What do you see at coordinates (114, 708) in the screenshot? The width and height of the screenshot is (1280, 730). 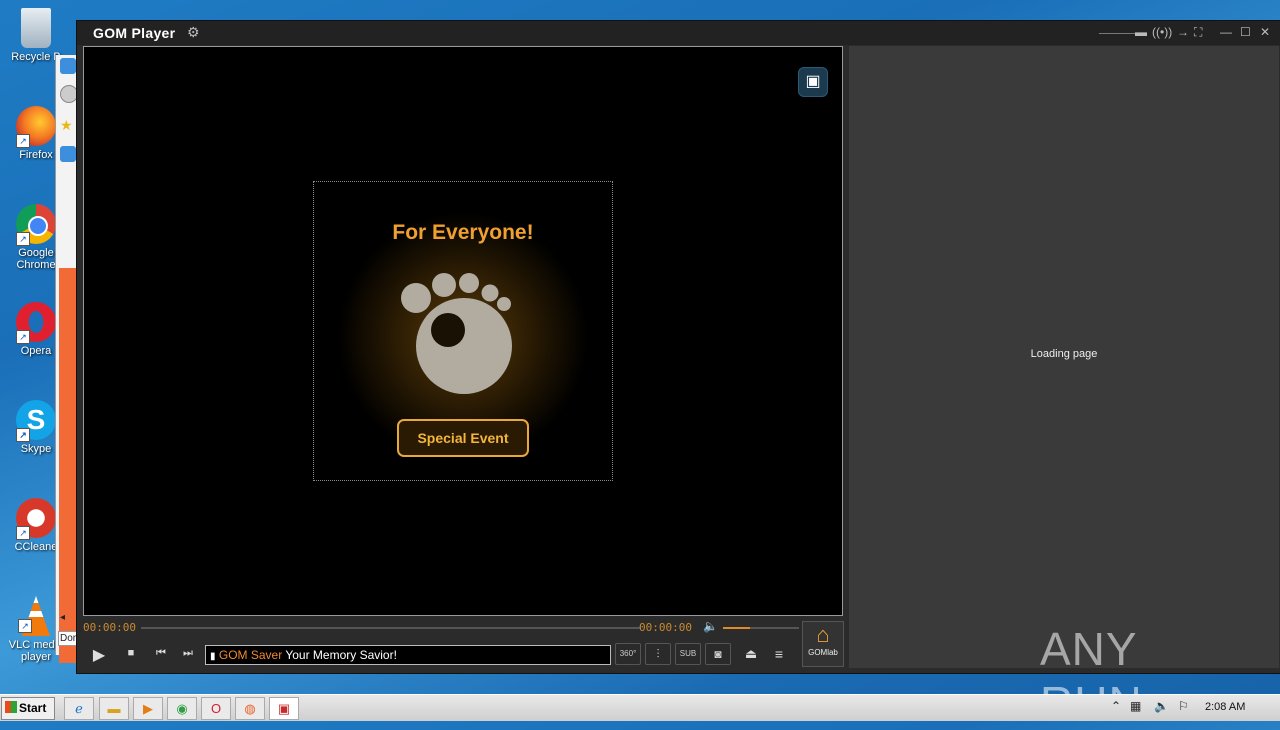 I see `explorer-taskbar-icon: ▬` at bounding box center [114, 708].